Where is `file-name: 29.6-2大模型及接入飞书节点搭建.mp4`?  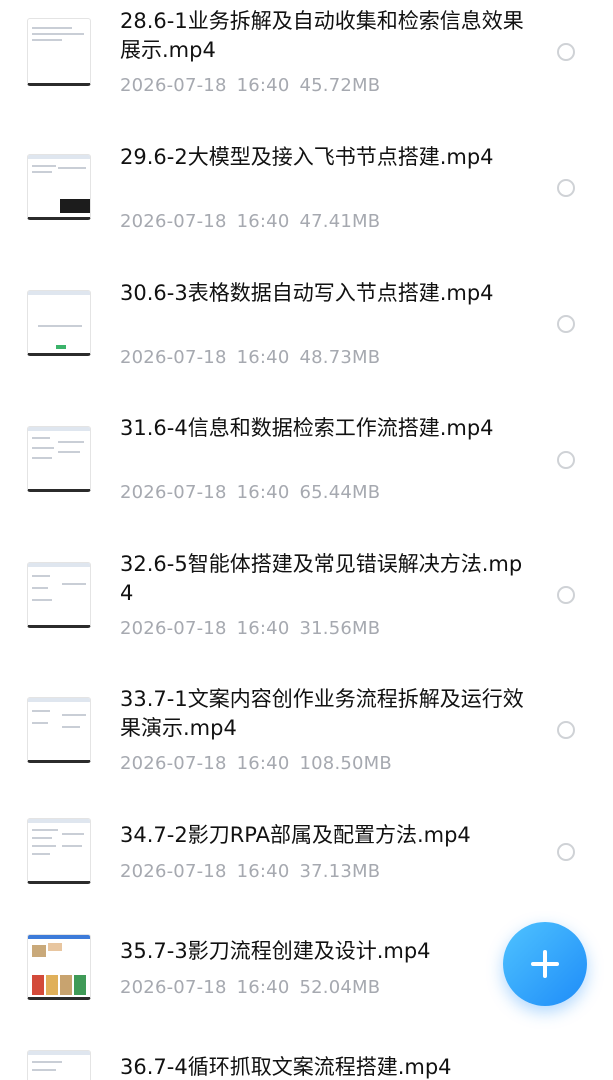 file-name: 29.6-2大模型及接入飞书节点搭建.mp4 is located at coordinates (307, 157).